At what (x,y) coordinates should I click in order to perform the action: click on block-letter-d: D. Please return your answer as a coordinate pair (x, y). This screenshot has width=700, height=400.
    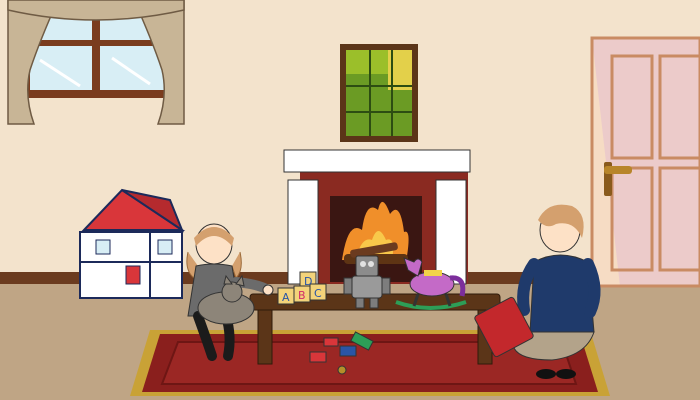
    Looking at the image, I should click on (308, 281).